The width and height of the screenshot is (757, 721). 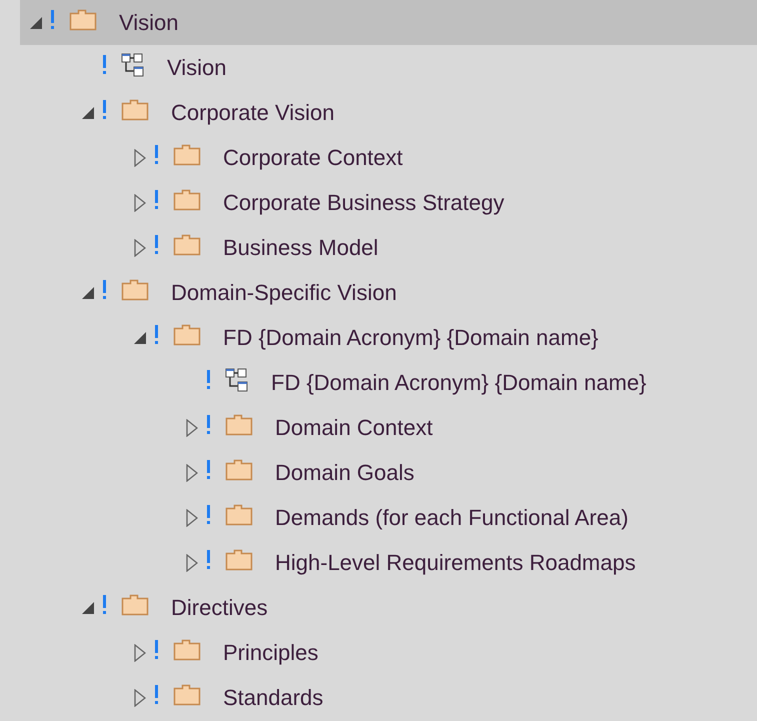 I want to click on tree-row: Domain Context, so click(x=388, y=427).